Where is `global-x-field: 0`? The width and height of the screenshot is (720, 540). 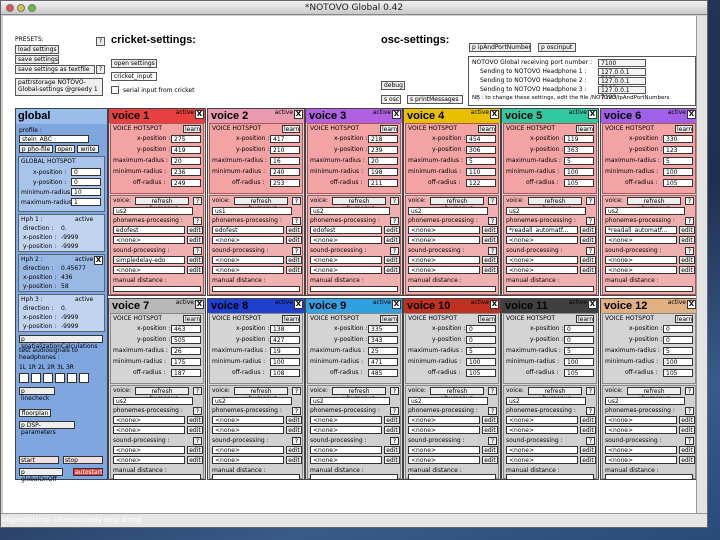
global-x-field: 0 is located at coordinates (86, 172).